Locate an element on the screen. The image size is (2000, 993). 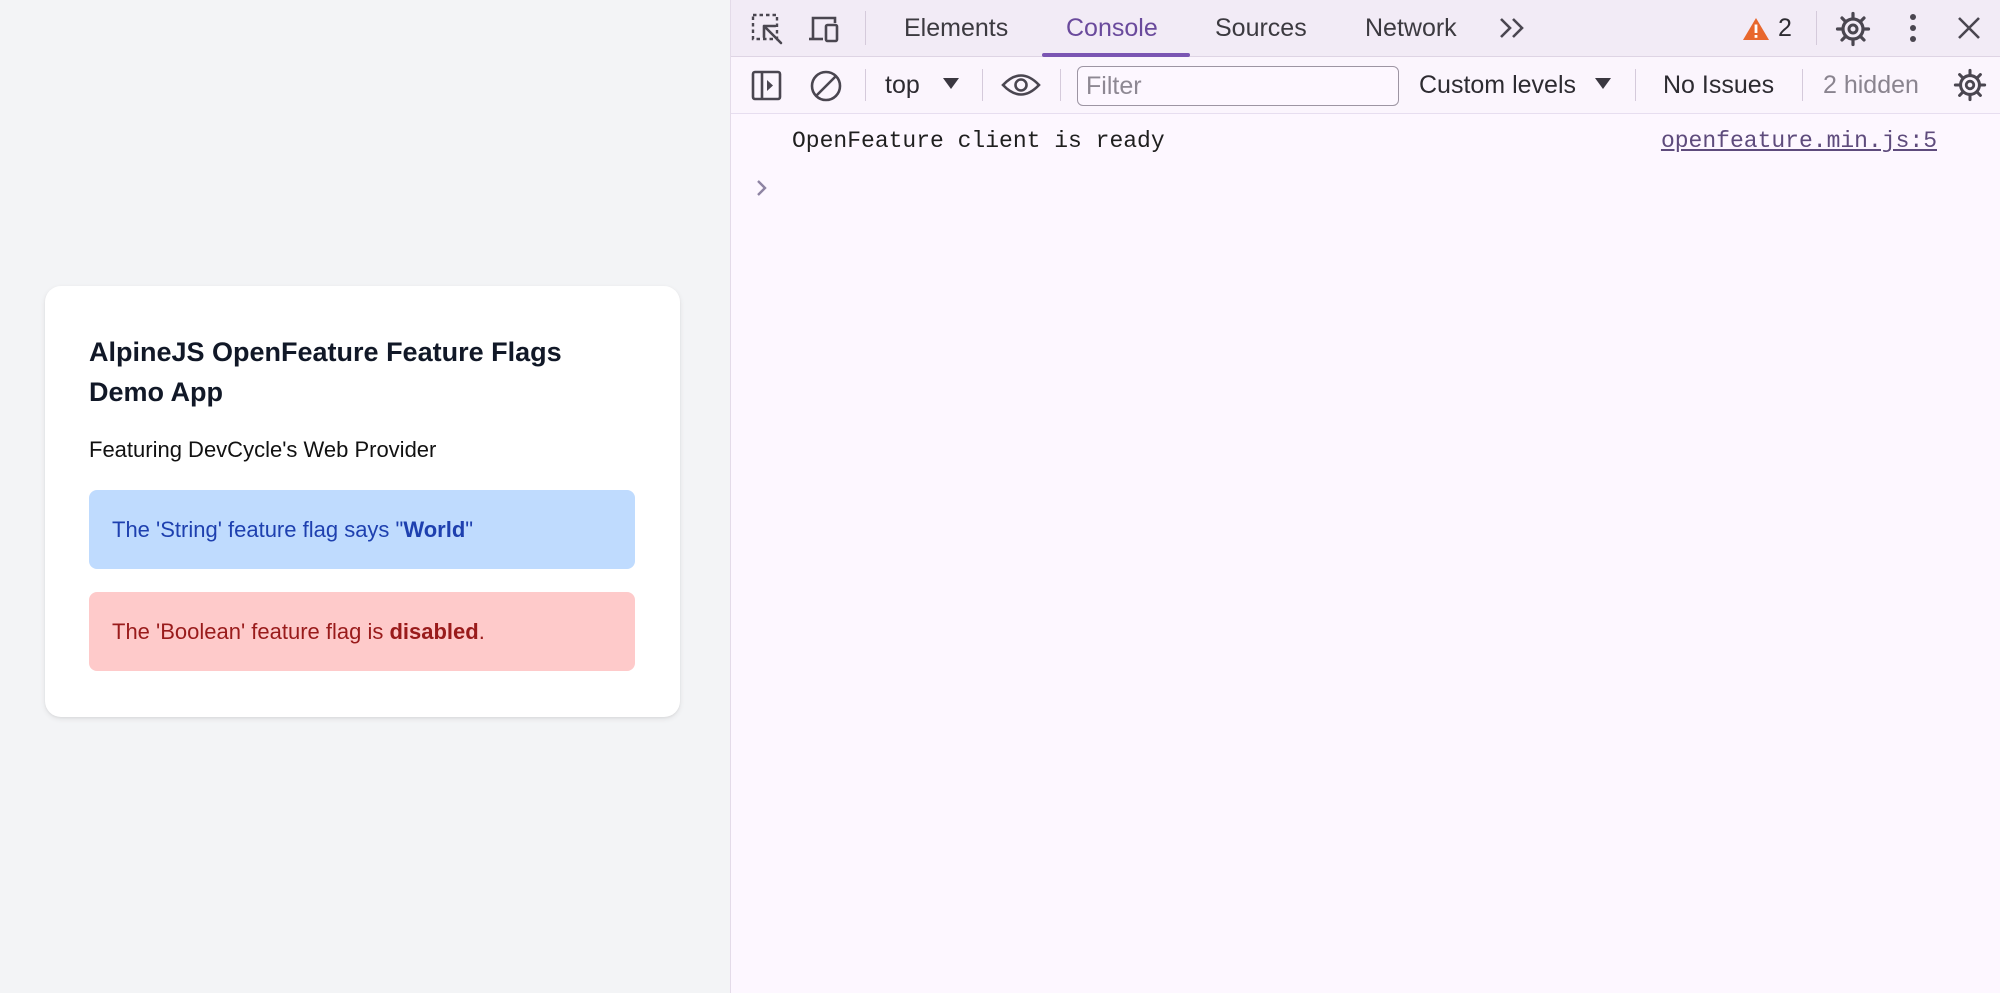
tab-console: Console is located at coordinates (1112, 28).